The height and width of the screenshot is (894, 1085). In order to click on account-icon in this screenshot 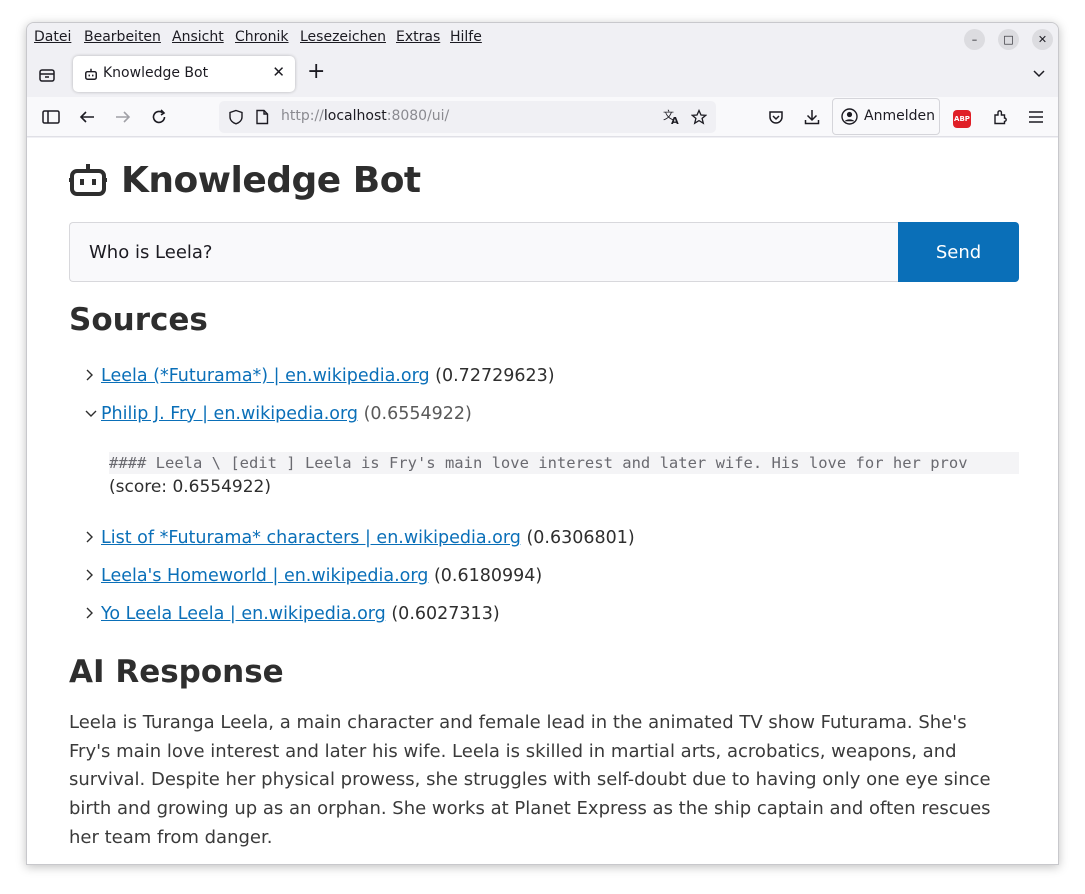, I will do `click(849, 116)`.